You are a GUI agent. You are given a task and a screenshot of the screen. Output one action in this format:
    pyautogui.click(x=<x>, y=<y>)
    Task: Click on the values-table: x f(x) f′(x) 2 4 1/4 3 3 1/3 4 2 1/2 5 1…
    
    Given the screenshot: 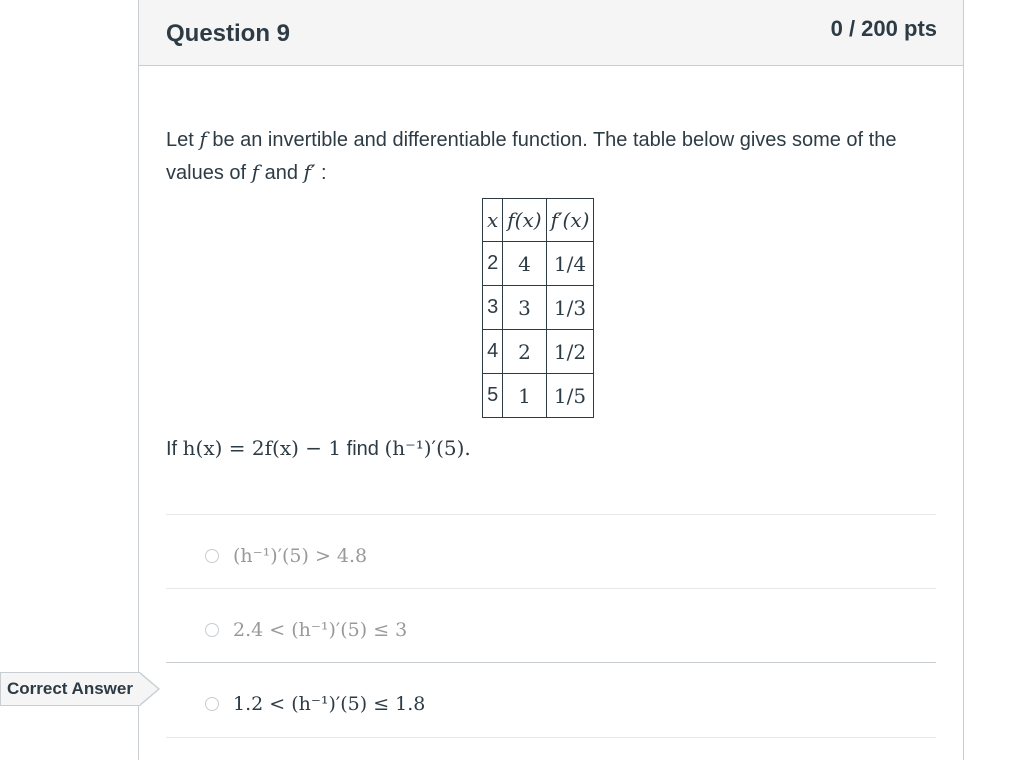 What is the action you would take?
    pyautogui.click(x=538, y=308)
    